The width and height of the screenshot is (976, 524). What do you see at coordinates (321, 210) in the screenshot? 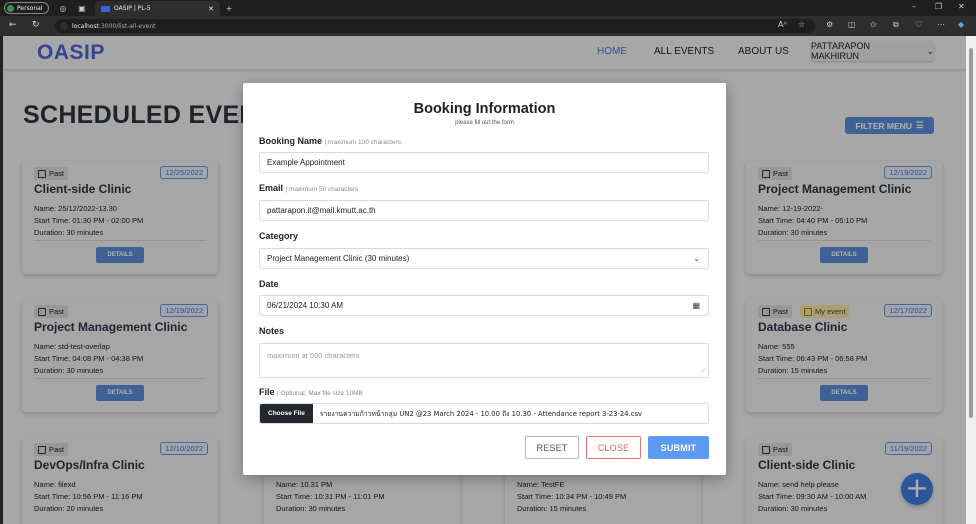
I see `email-value: pattarapon.it@mail.kmutt.ac.th` at bounding box center [321, 210].